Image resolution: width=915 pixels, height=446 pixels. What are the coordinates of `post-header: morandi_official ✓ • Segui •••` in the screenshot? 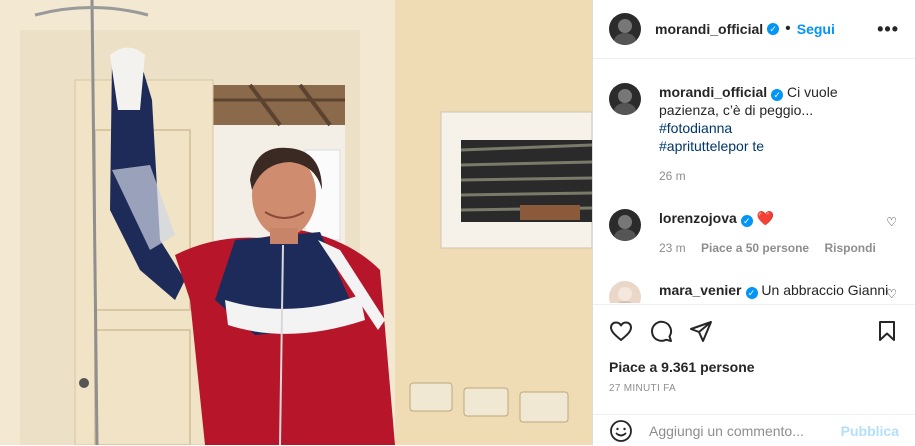 It's located at (754, 29).